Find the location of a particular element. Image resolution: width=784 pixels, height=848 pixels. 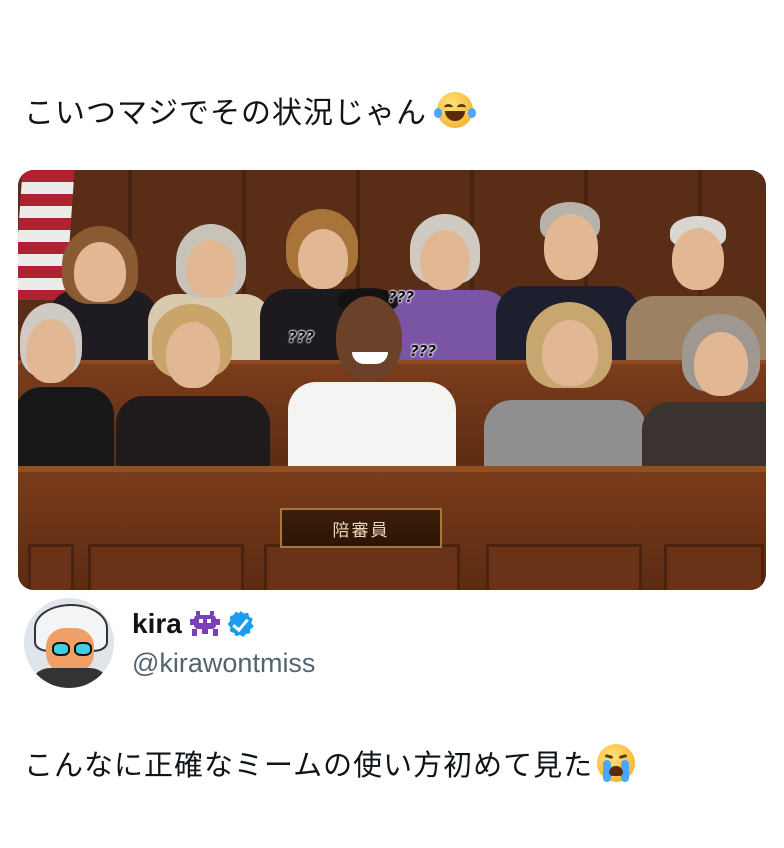

author-handle: @kirawontmiss is located at coordinates (223, 663).